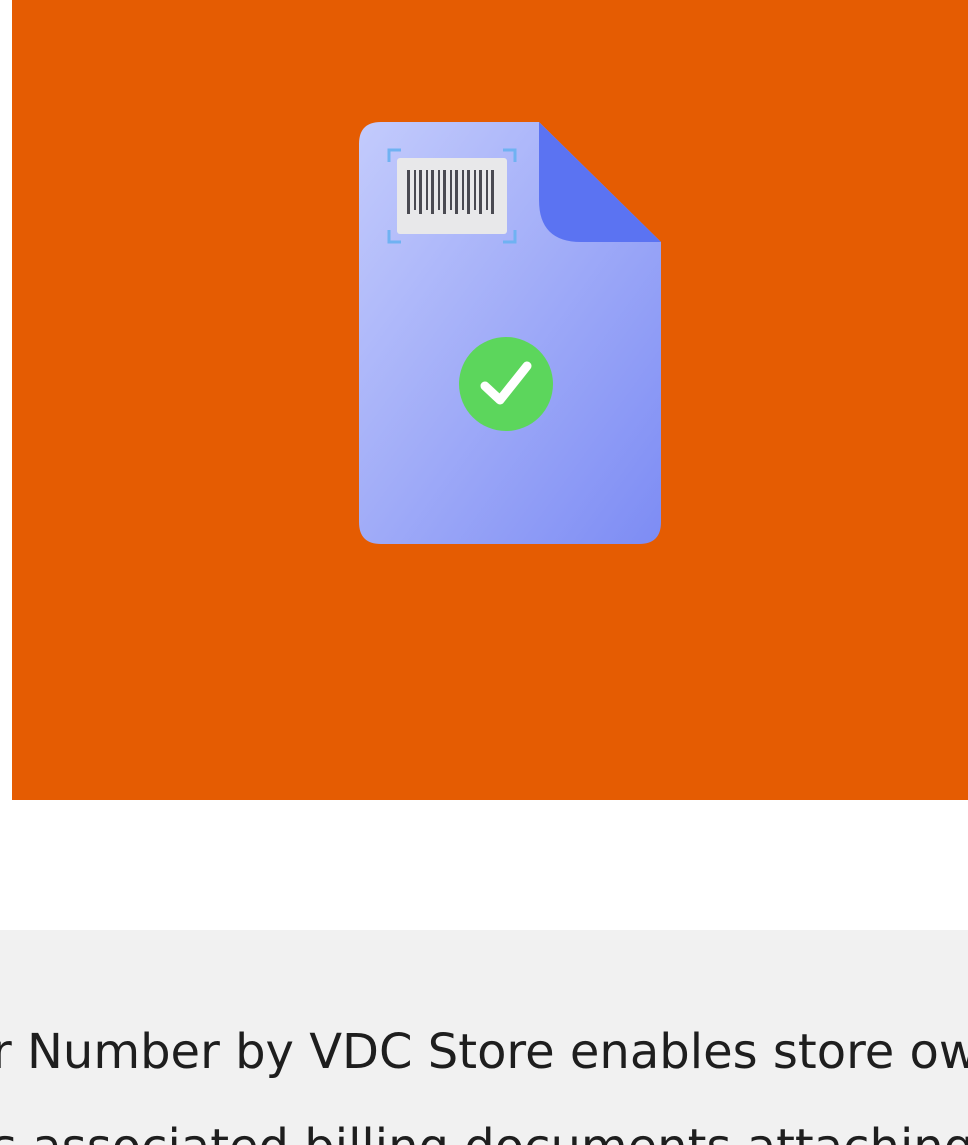 The height and width of the screenshot is (1145, 968). Describe the element at coordinates (510, 333) in the screenshot. I see `document-barcode-check-icon` at that location.